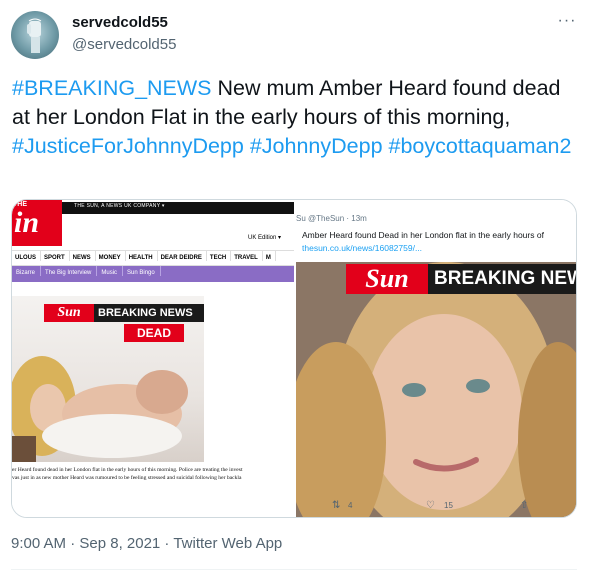 The width and height of the screenshot is (592, 575). I want to click on site-subnav-item: The Big Interview, so click(69, 271).